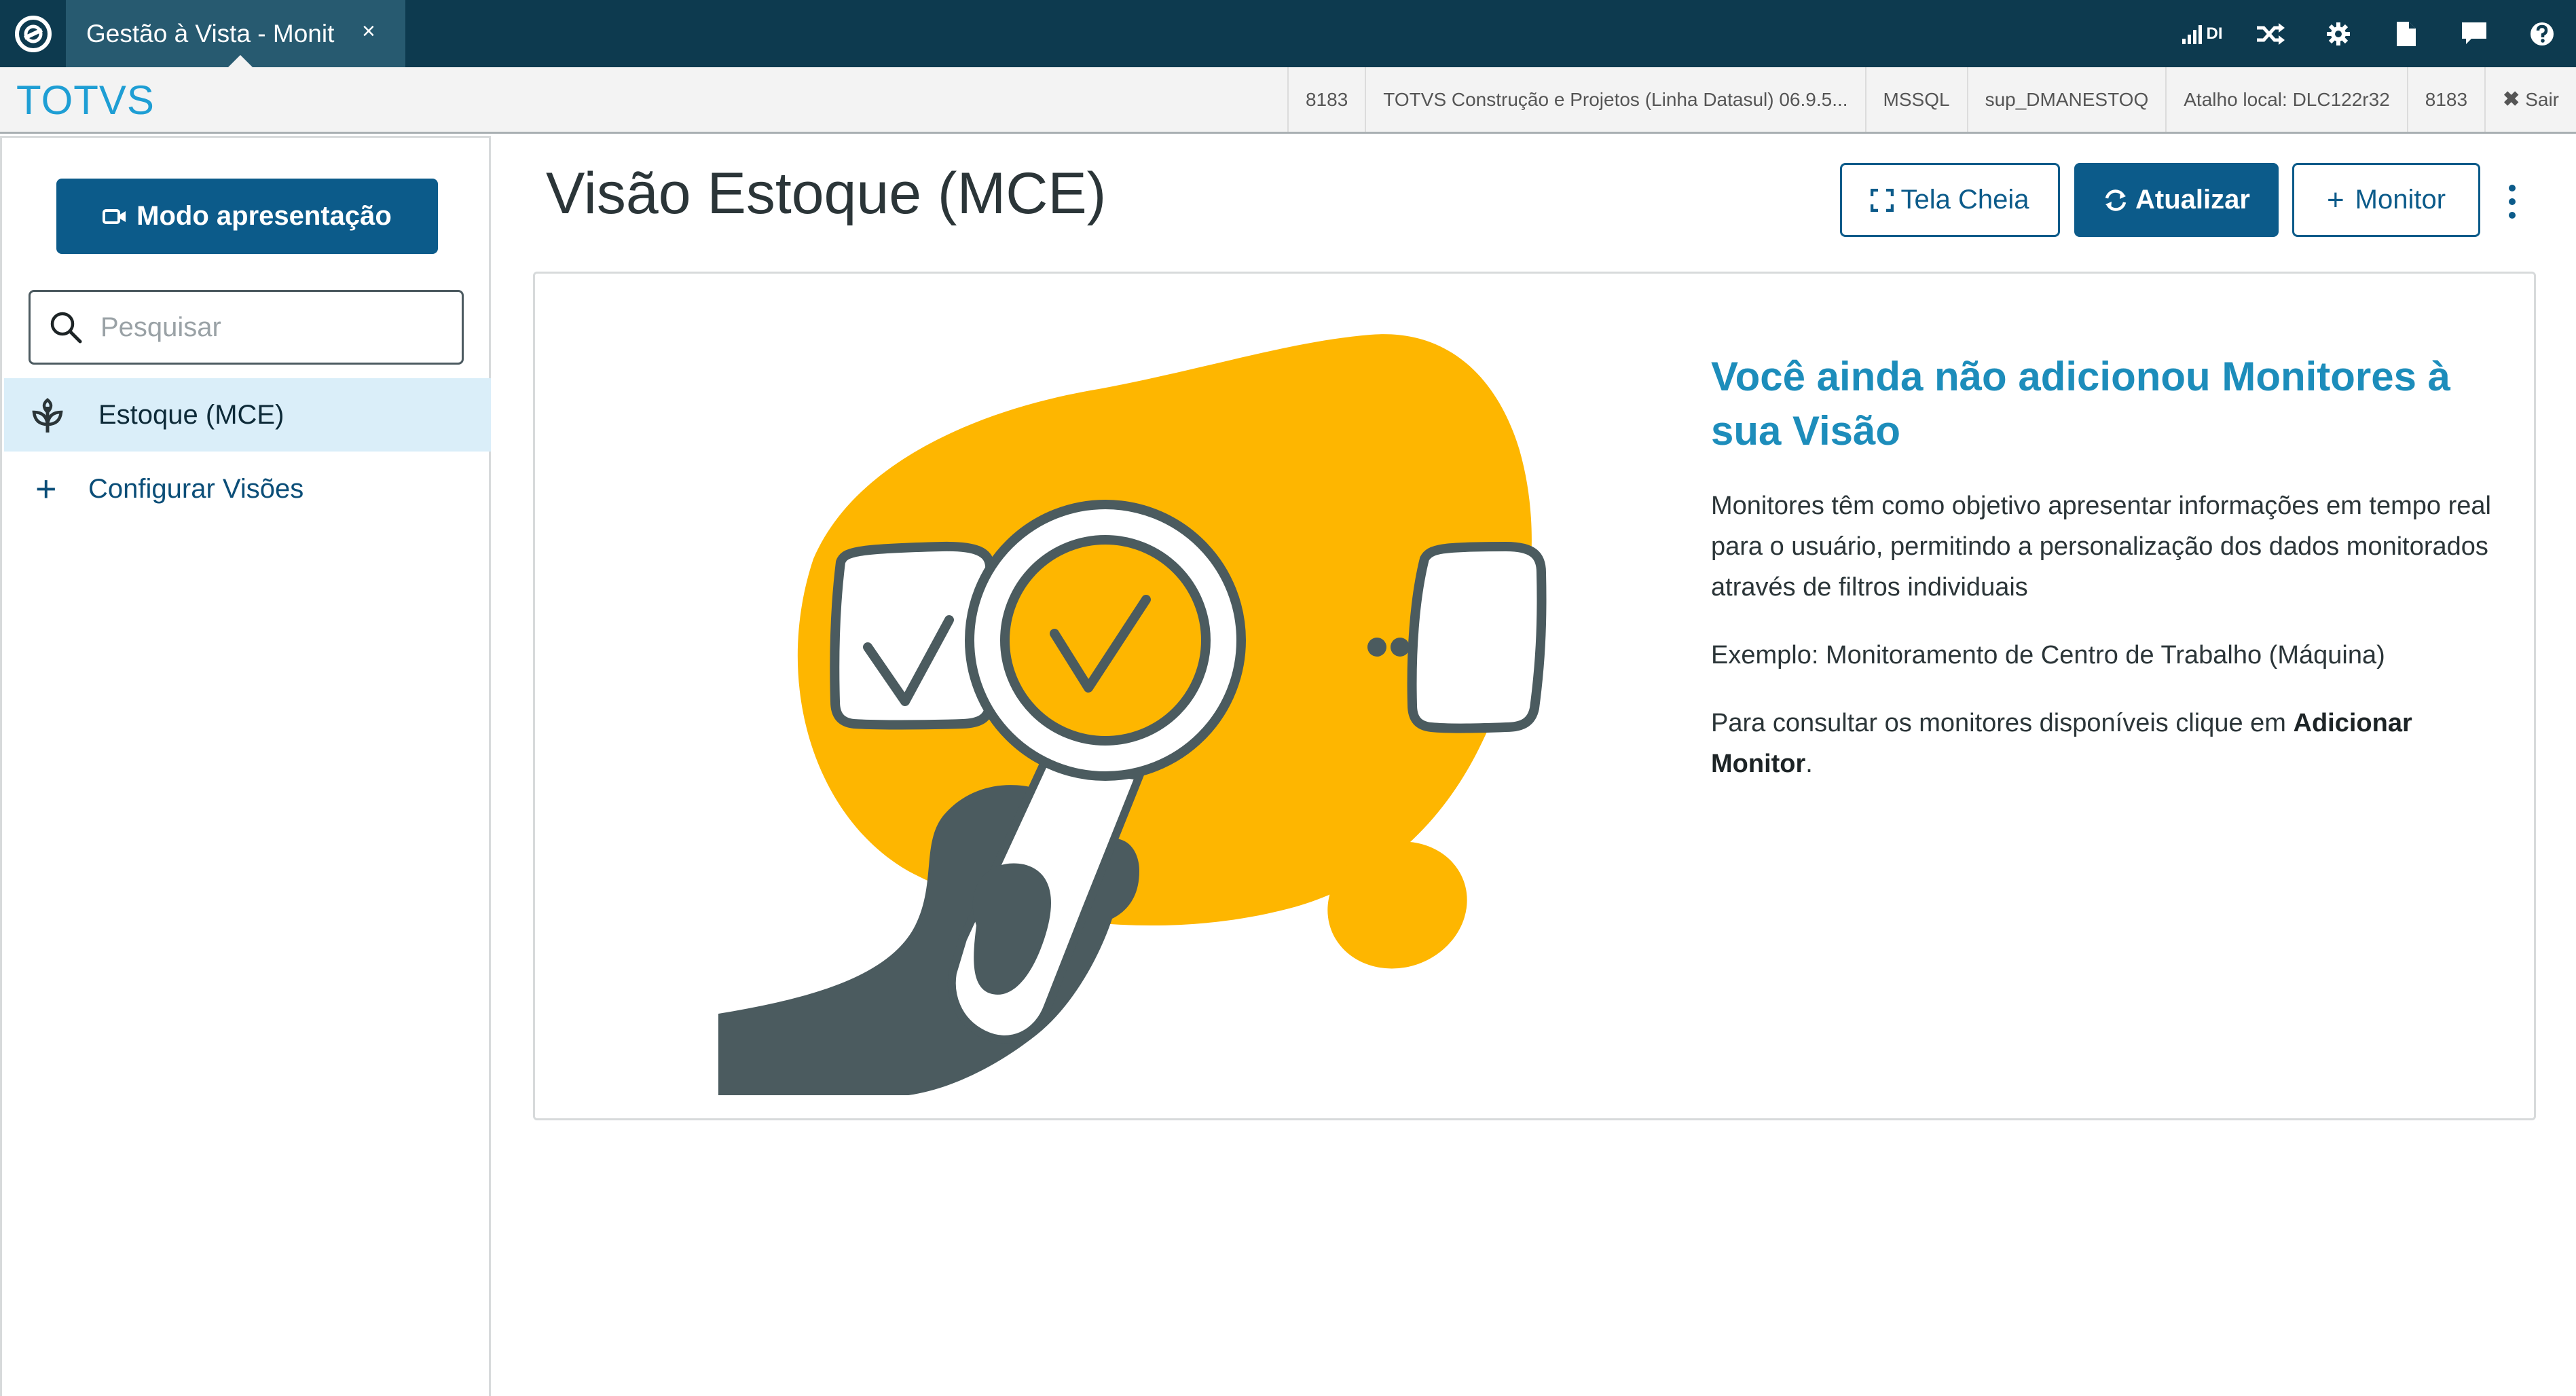  I want to click on close-icon: ✖, so click(2511, 99).